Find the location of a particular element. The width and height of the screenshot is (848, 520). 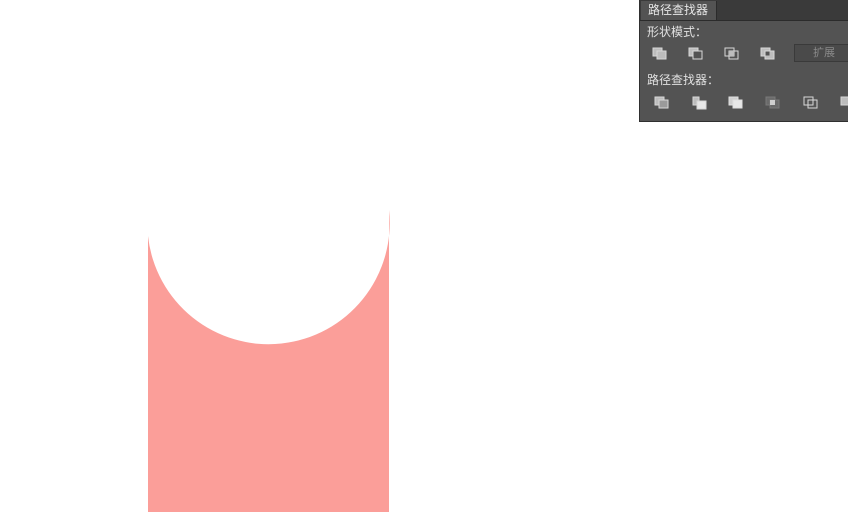

divide-button is located at coordinates (662, 103).